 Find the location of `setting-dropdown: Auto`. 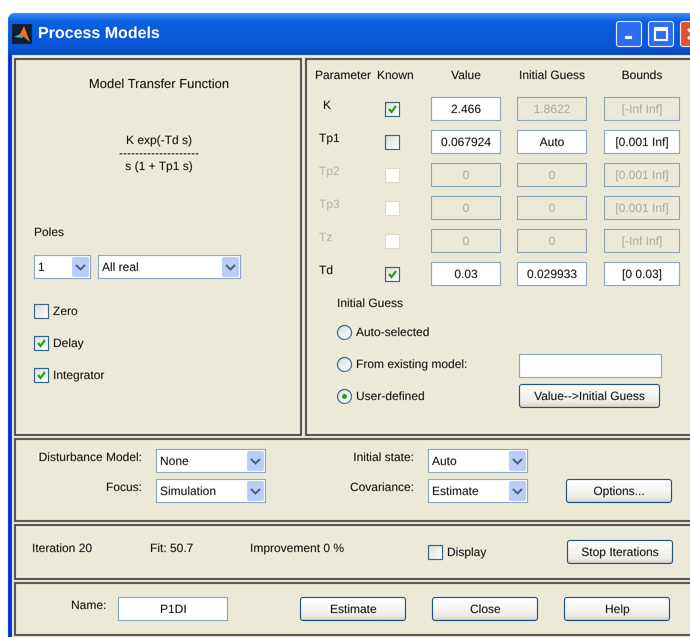

setting-dropdown: Auto is located at coordinates (478, 461).